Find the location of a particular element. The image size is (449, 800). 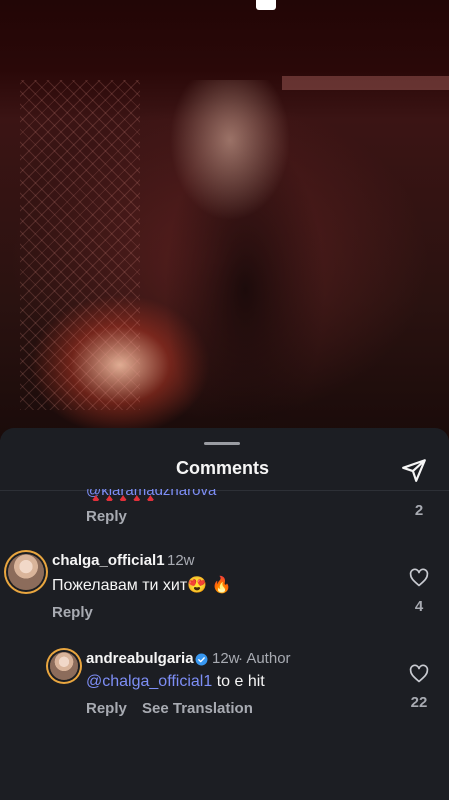

like-count: 4 is located at coordinates (419, 606).